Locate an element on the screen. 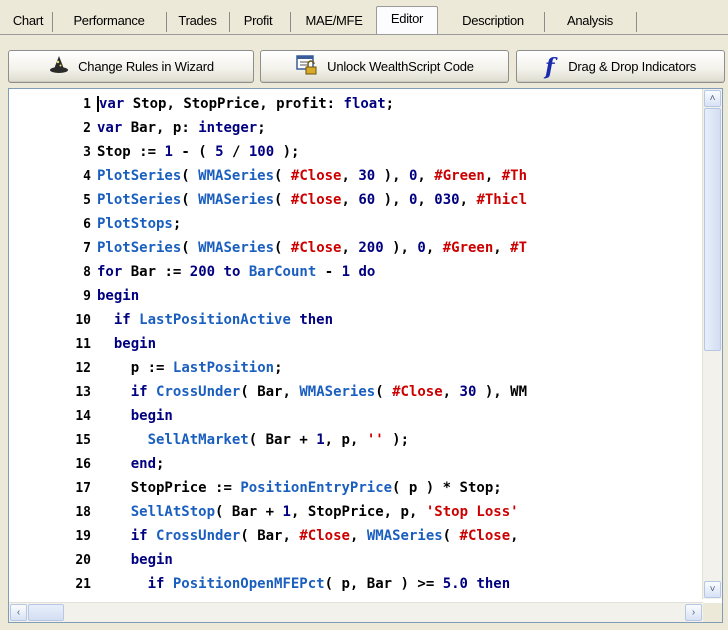  tab-analysis: Analysis is located at coordinates (590, 21).